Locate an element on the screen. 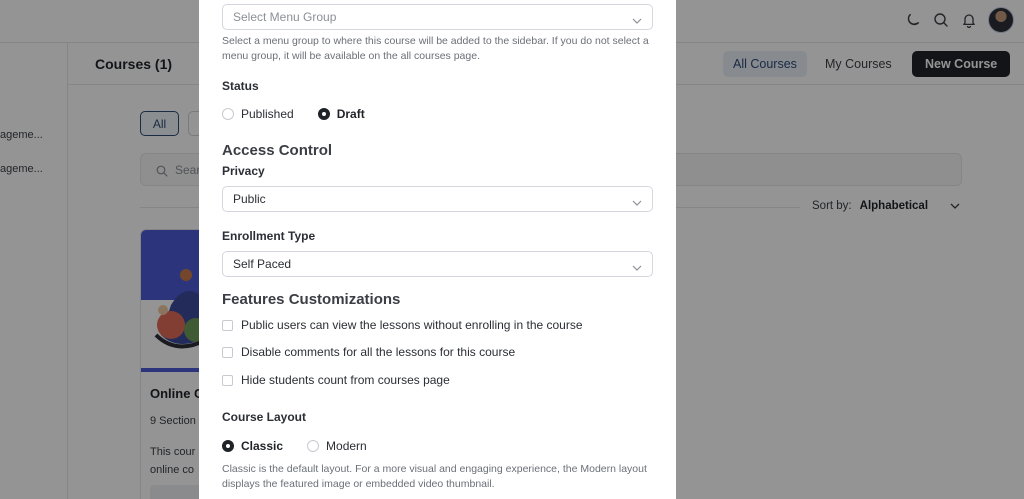 Image resolution: width=1024 pixels, height=499 pixels. layout-classic-option: Classic is located at coordinates (252, 446).